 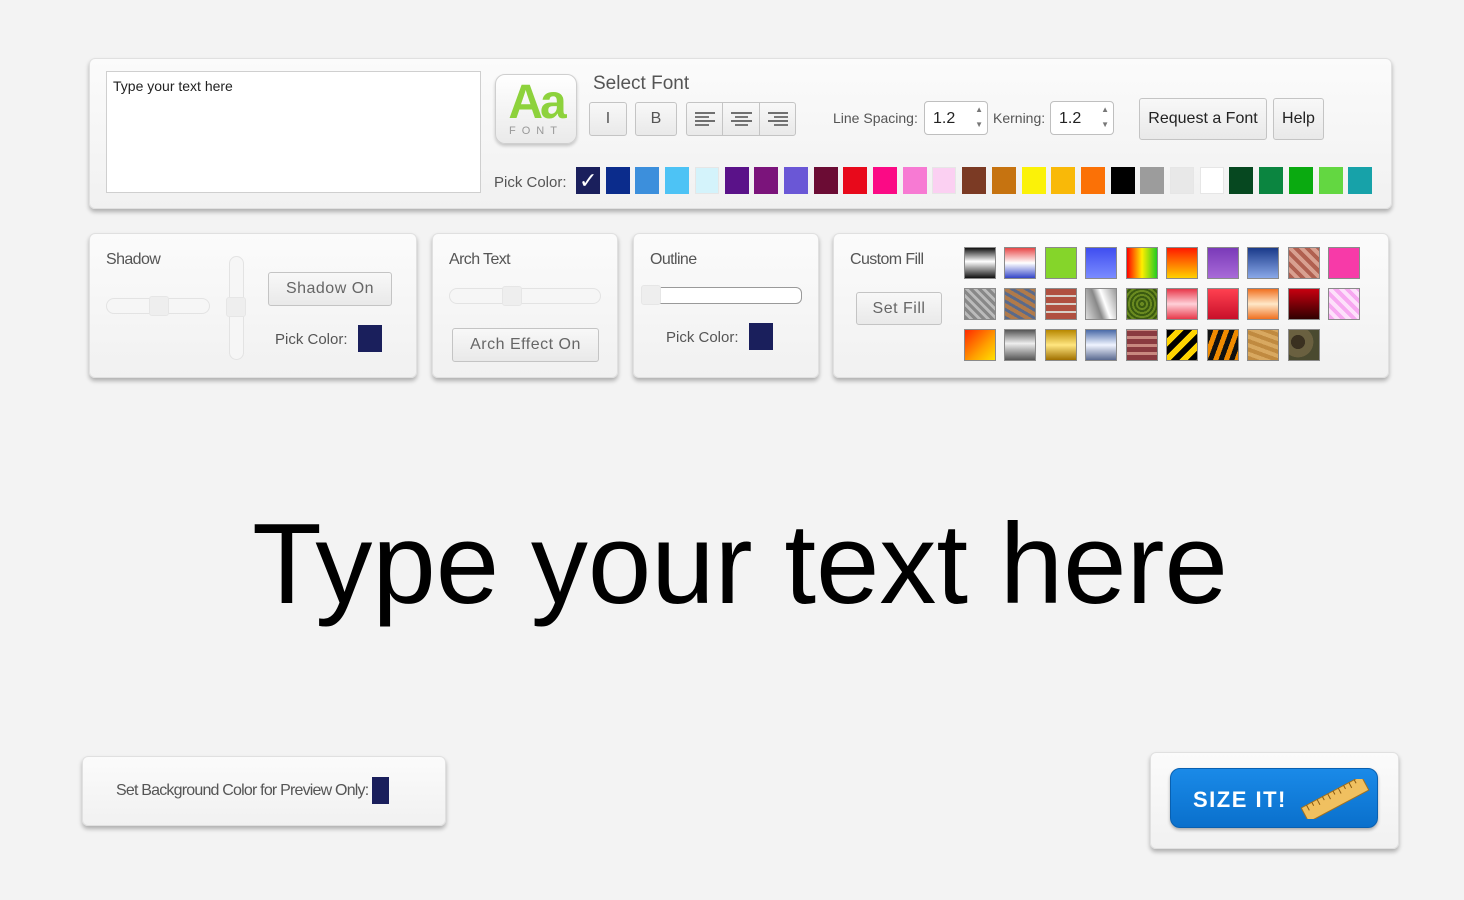 I want to click on kerning-value: 1.2, so click(x=1070, y=118).